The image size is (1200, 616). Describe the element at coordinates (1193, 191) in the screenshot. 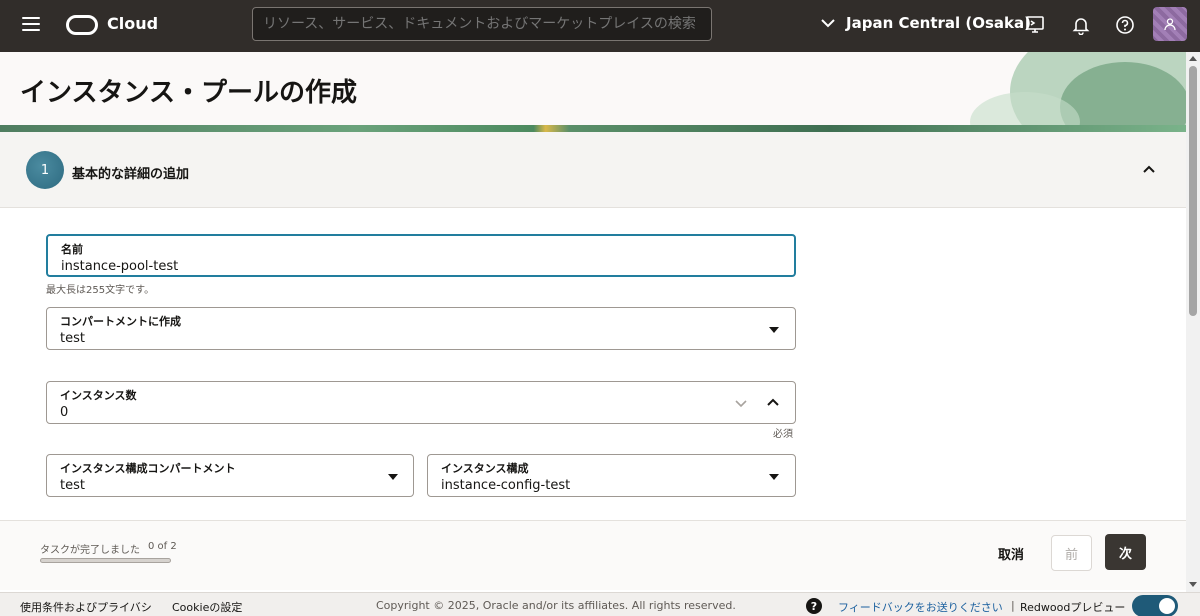

I see `scroll-thumb` at that location.